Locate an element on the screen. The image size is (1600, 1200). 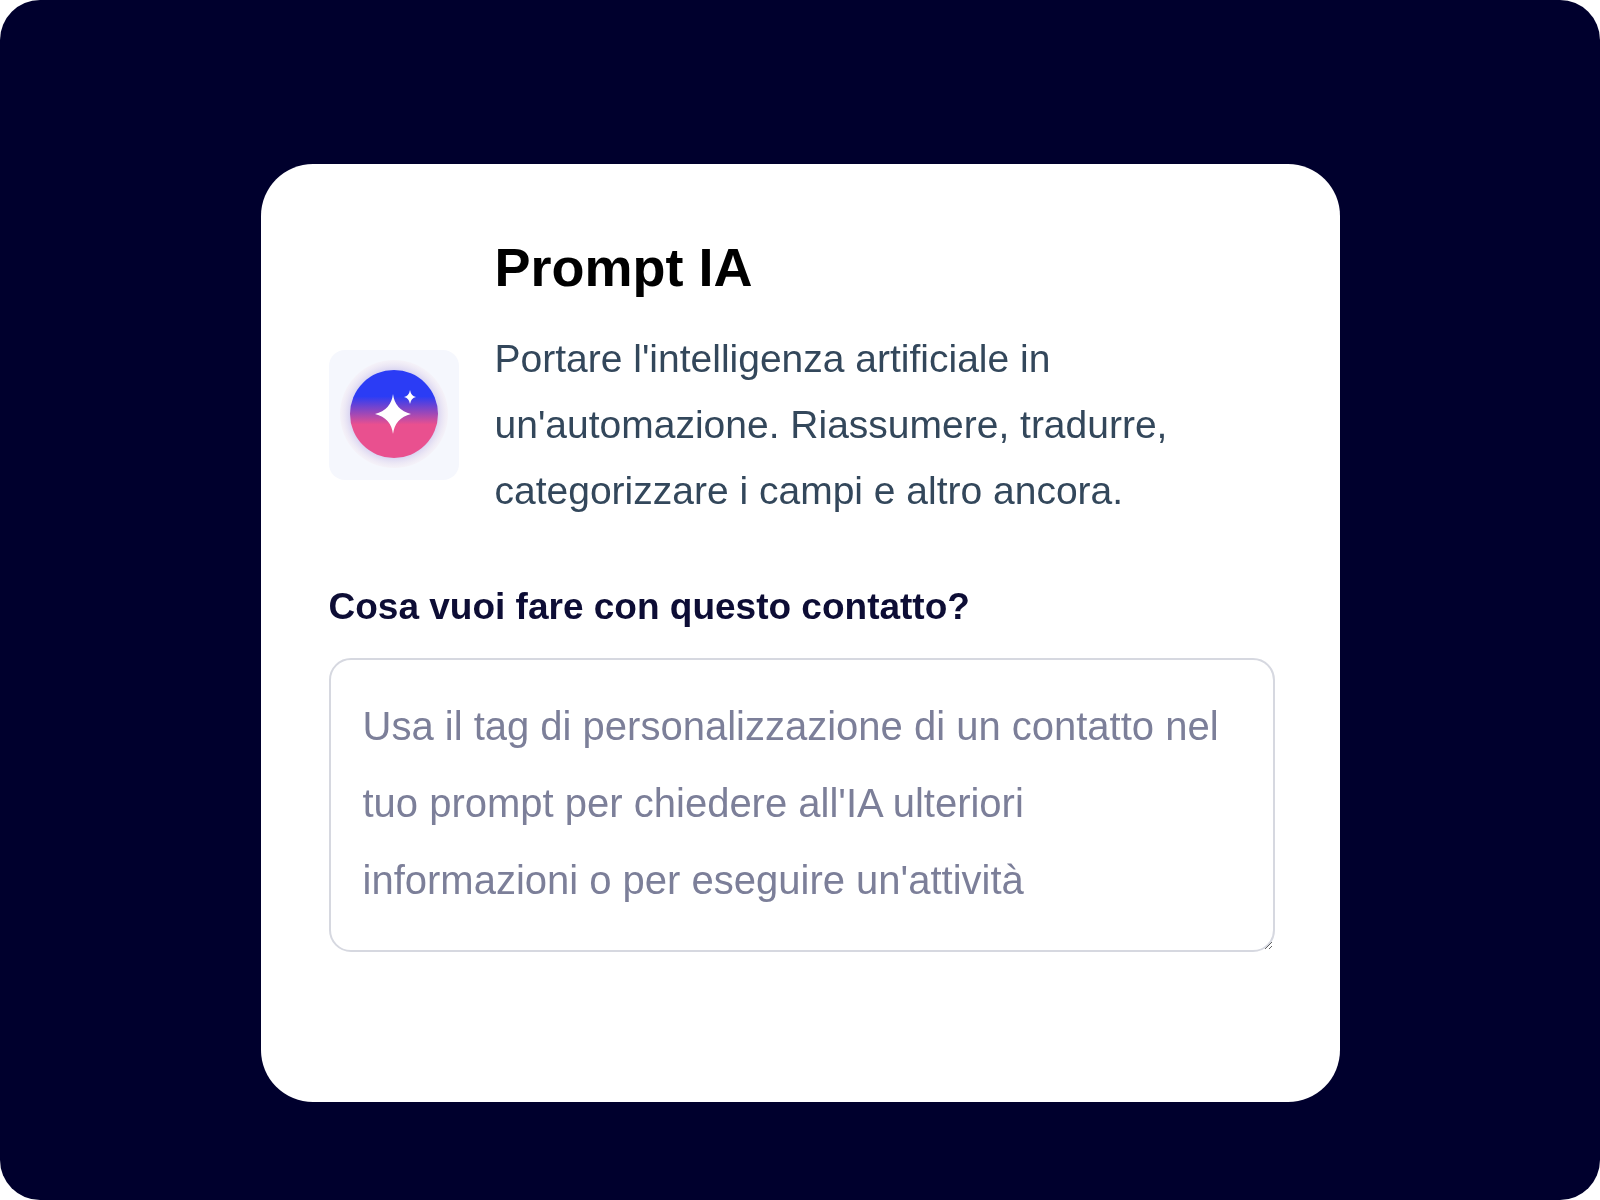
card-description: Portare l'intelligenza artificiale in un'automazione. Riassumere, tradurre, categorizzare i campi e altro ancora. is located at coordinates (831, 425).